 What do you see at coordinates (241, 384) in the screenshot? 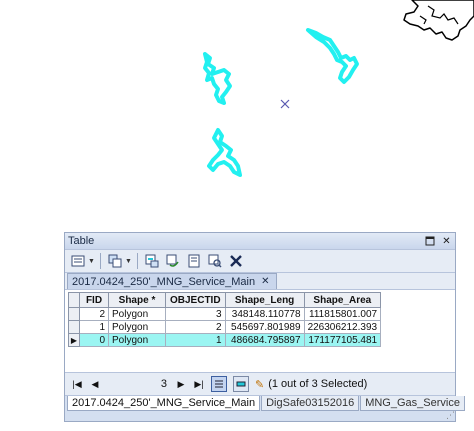
I see `show-selected-records-icon` at bounding box center [241, 384].